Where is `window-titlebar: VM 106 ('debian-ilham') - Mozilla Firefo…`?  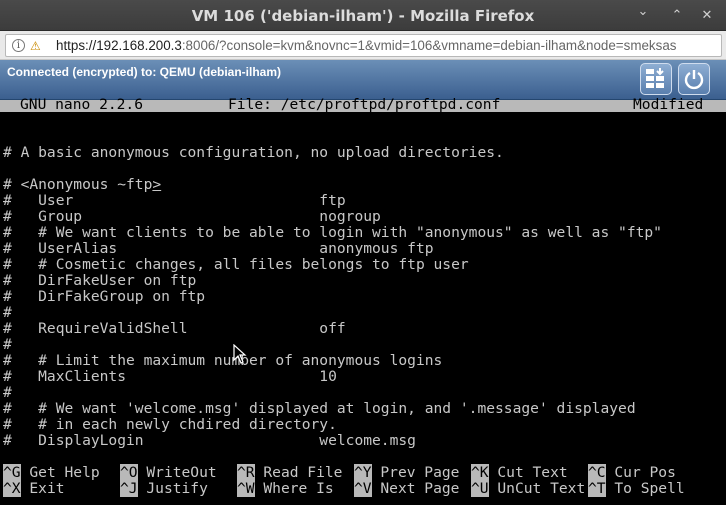
window-titlebar: VM 106 ('debian-ilham') - Mozilla Firefo… is located at coordinates (363, 15).